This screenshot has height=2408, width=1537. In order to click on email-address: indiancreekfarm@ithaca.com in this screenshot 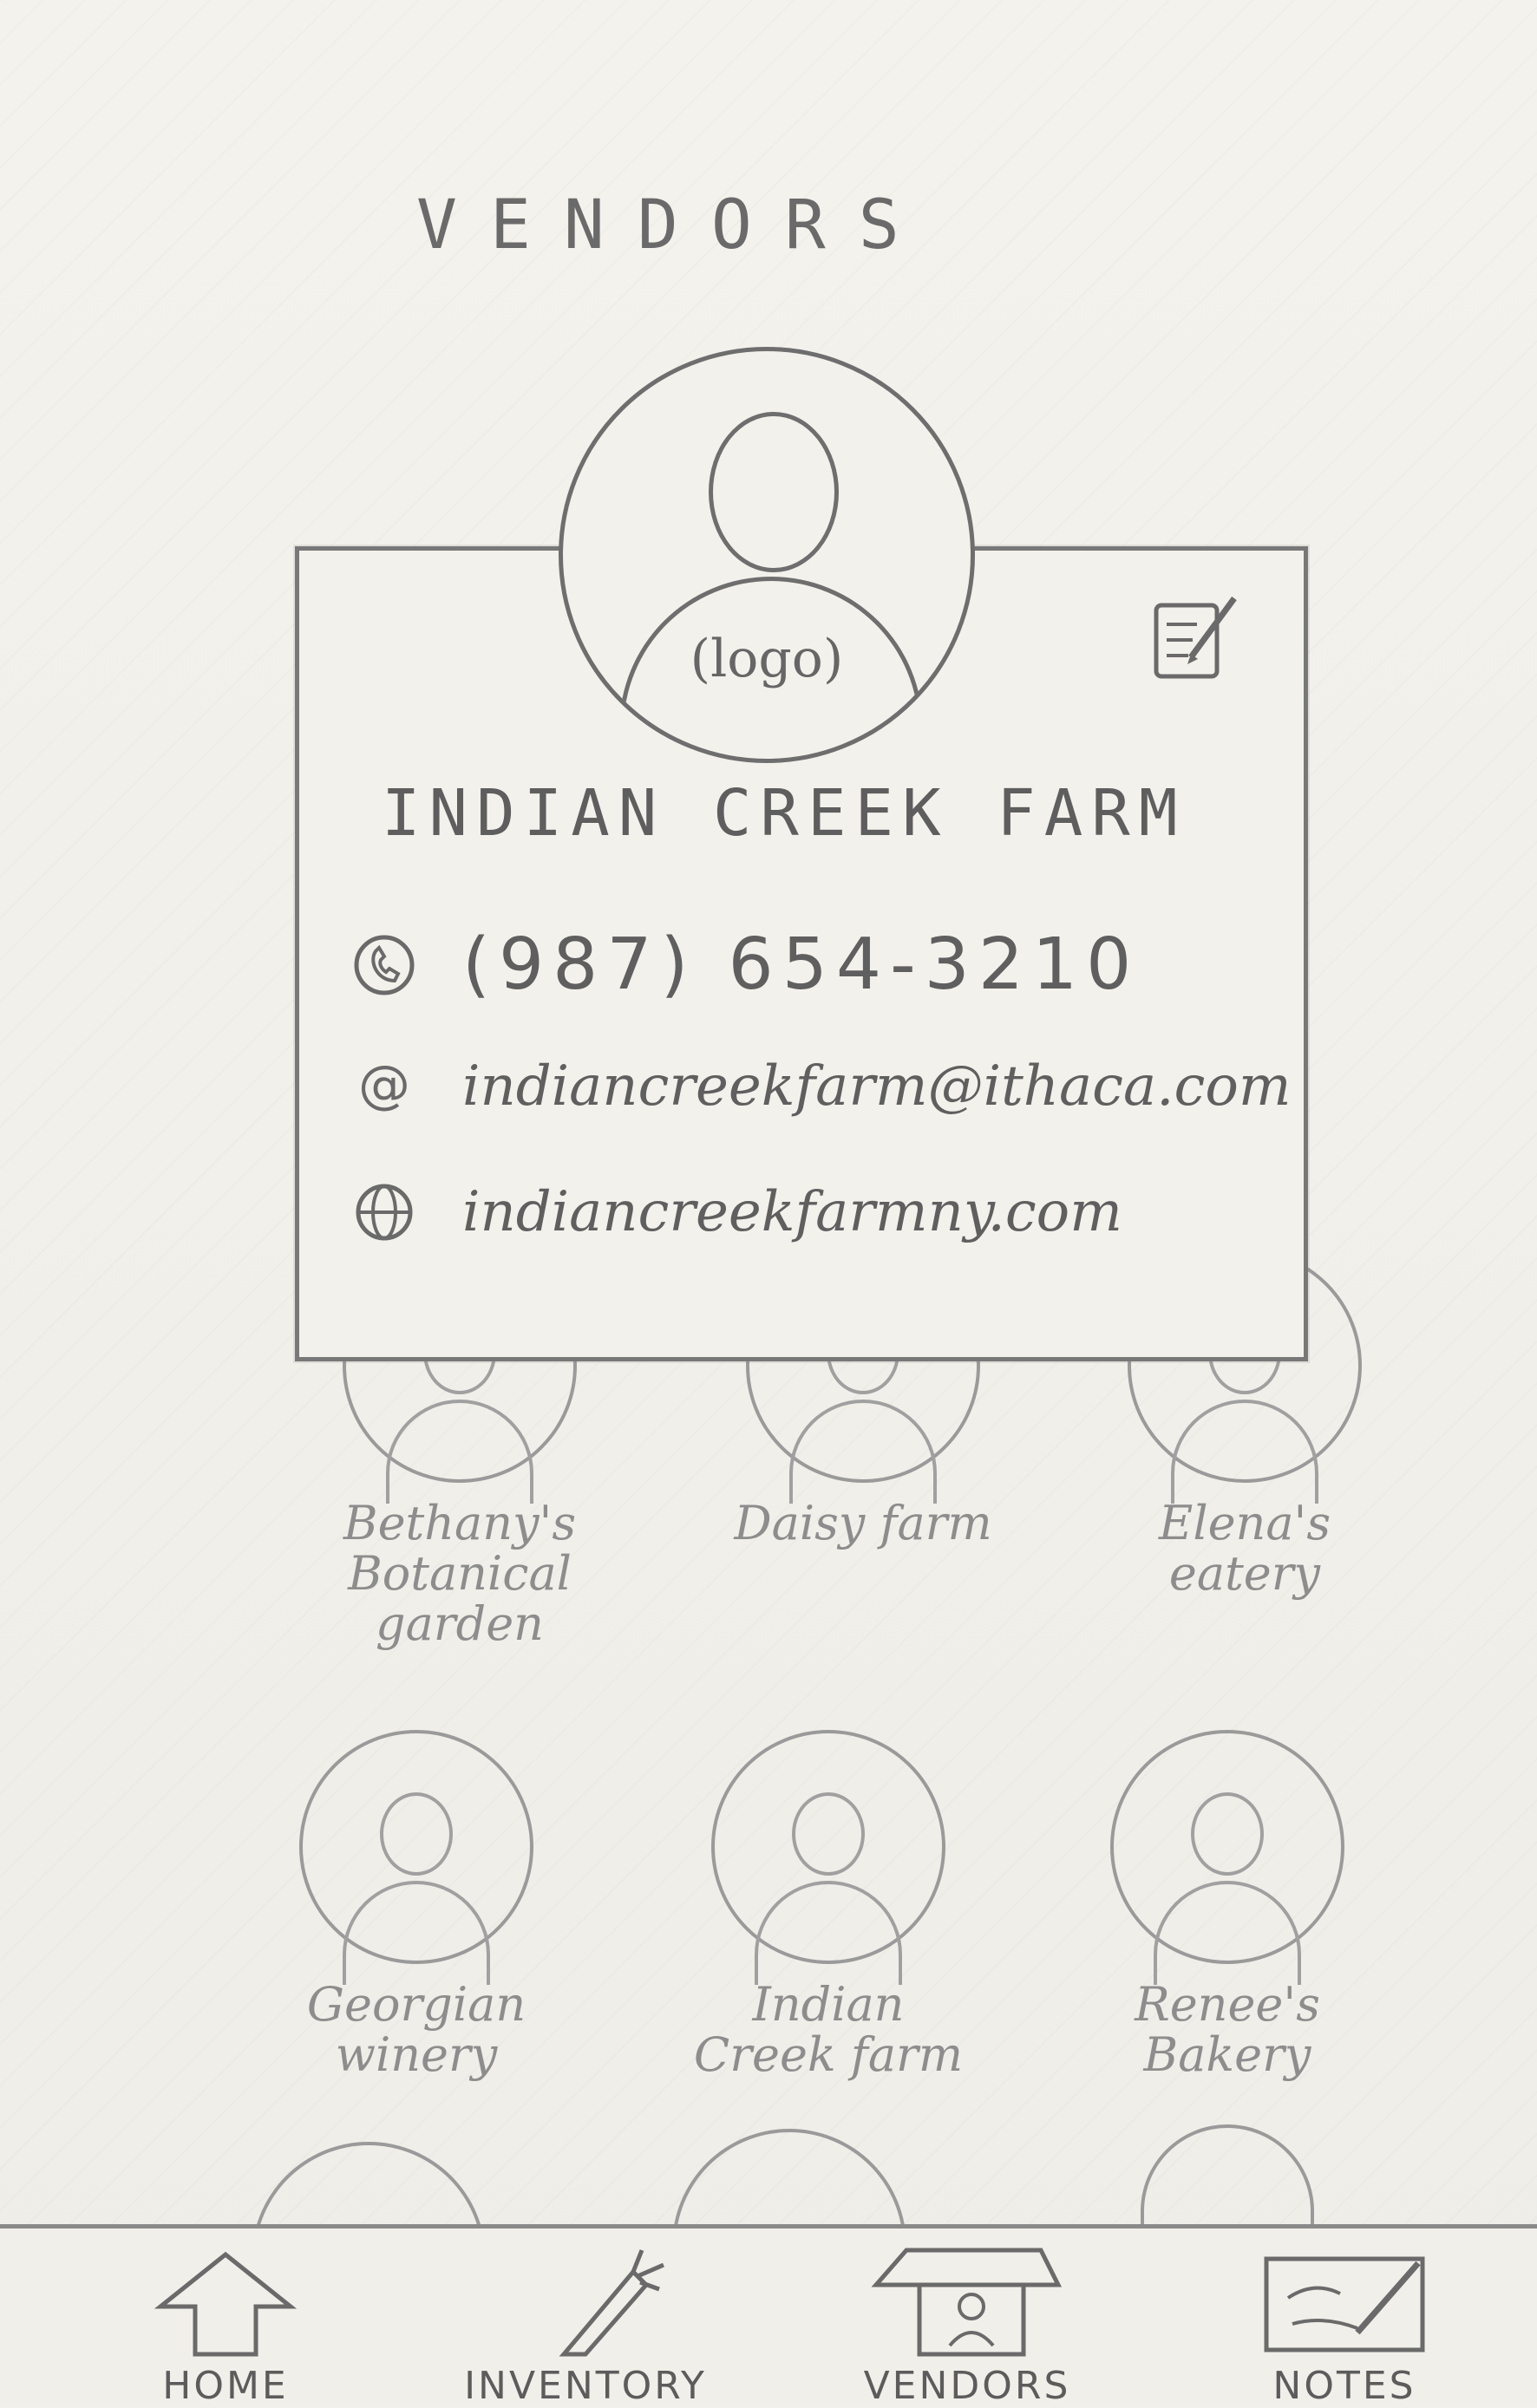, I will do `click(877, 1087)`.